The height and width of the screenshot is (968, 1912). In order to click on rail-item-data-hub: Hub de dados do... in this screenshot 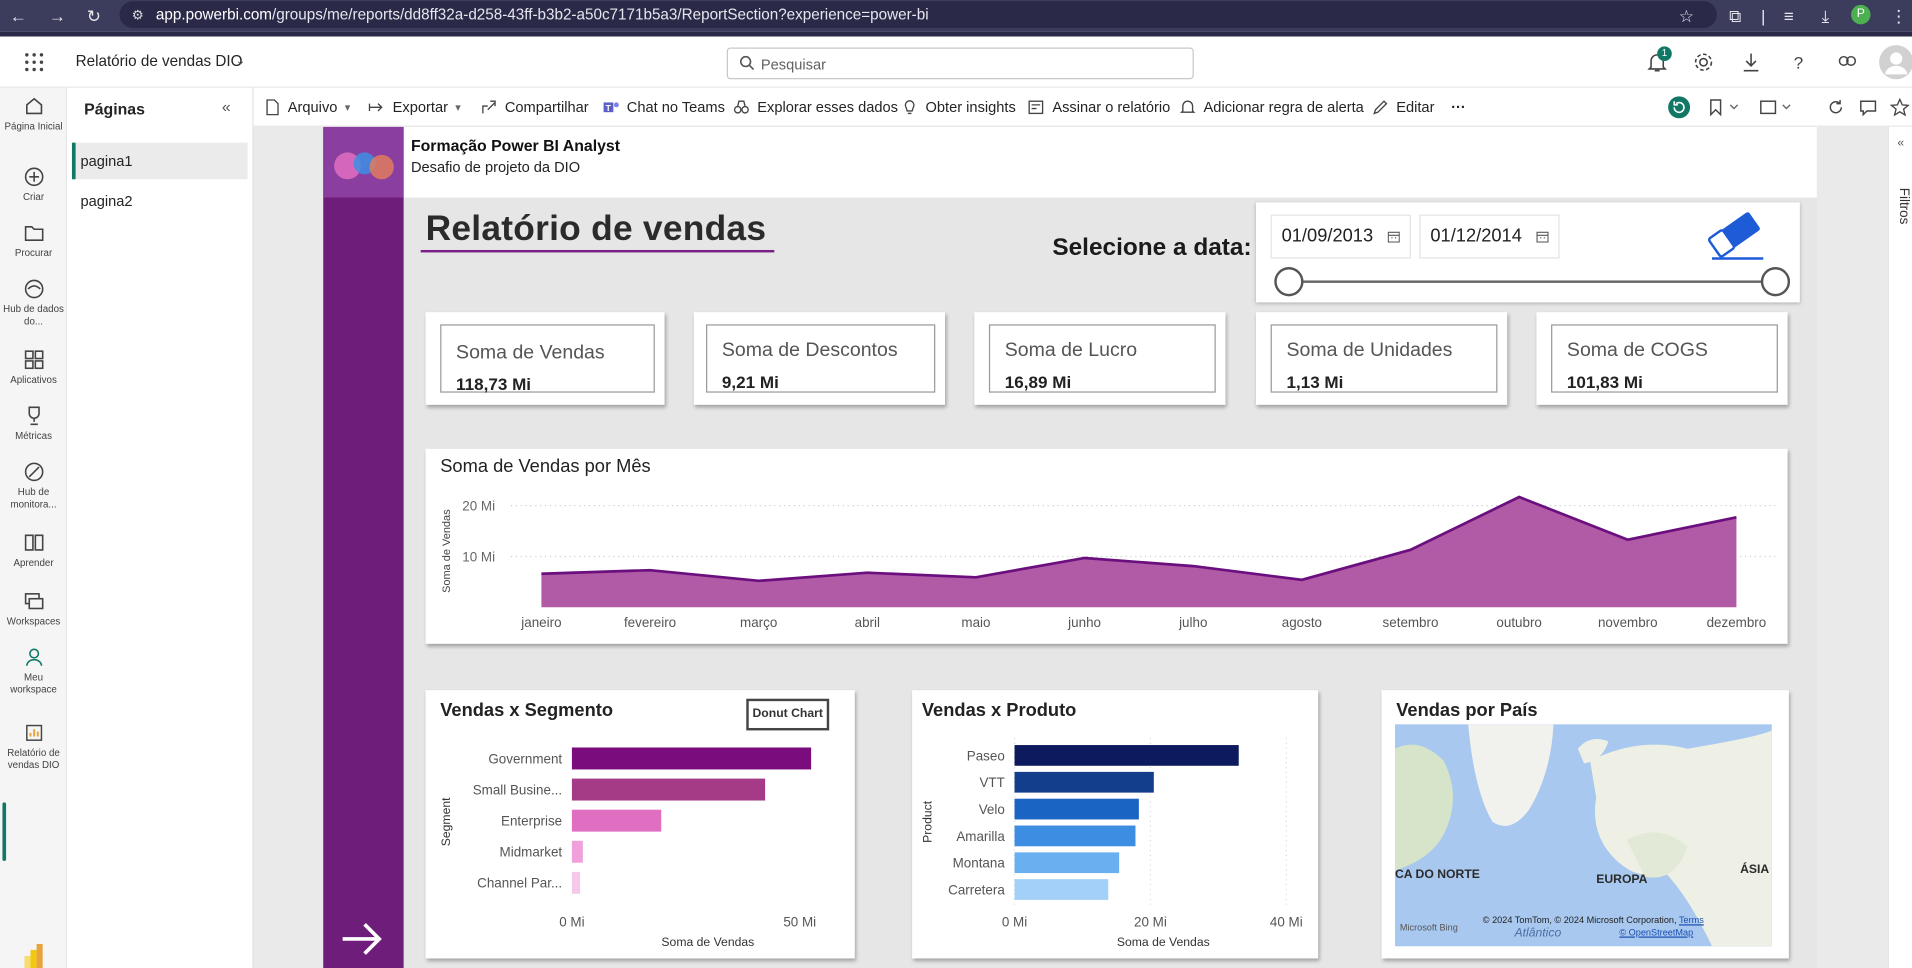, I will do `click(33, 303)`.